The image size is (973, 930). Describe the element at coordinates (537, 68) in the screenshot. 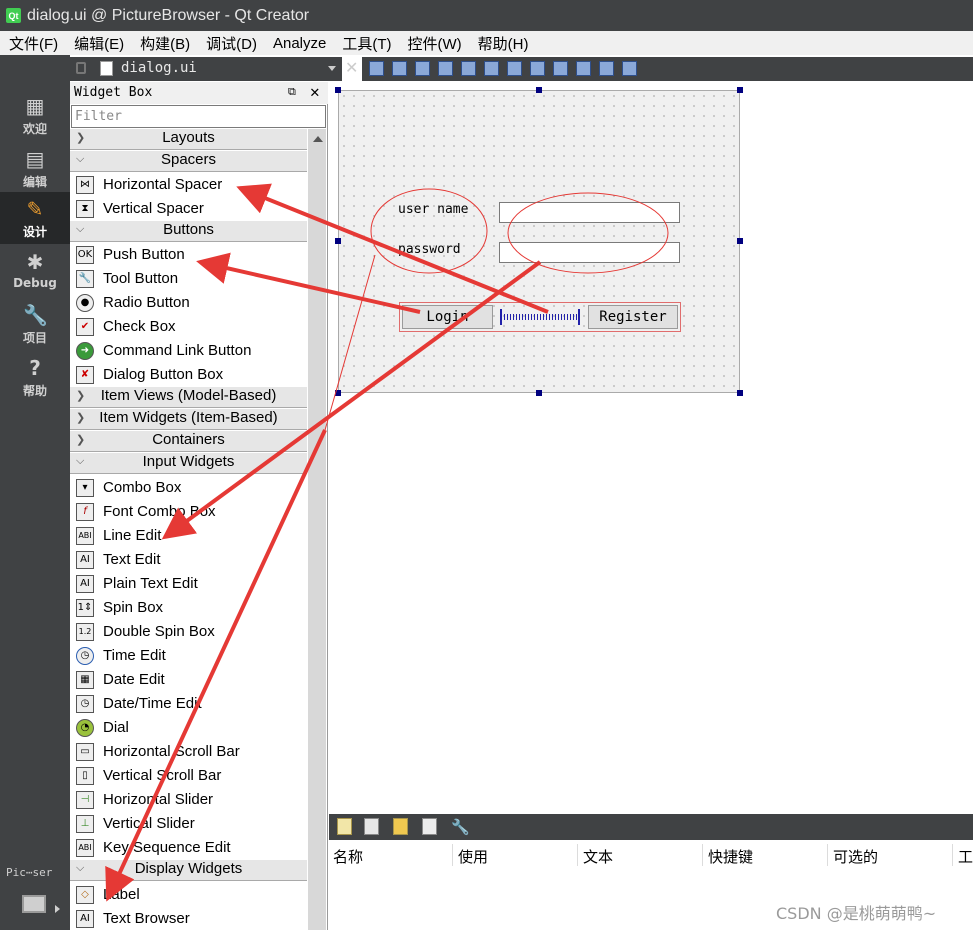

I see `layout-splitter-vertical-icon` at that location.